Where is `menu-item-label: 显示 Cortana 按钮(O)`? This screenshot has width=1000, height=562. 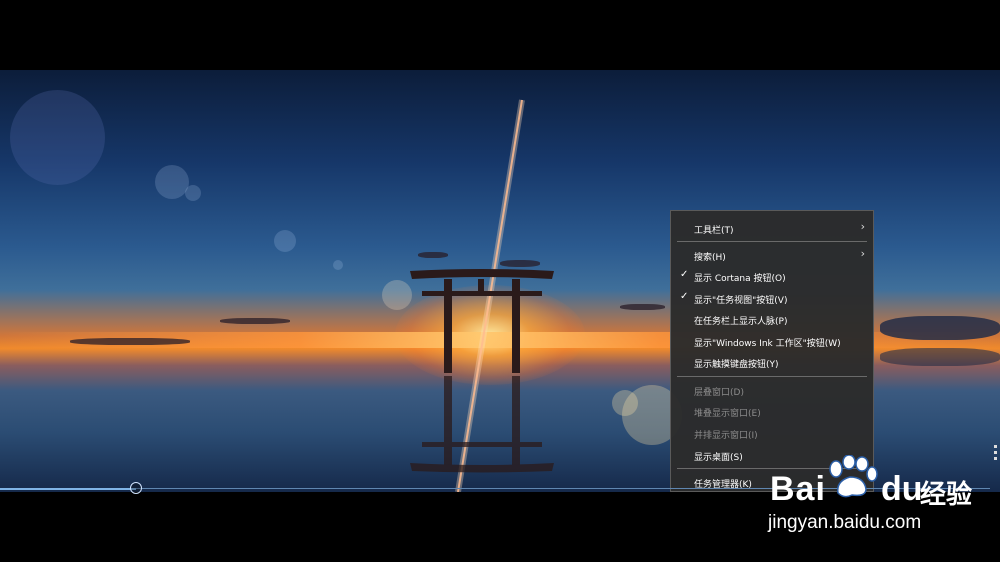
menu-item-label: 显示 Cortana 按钮(O) is located at coordinates (740, 279).